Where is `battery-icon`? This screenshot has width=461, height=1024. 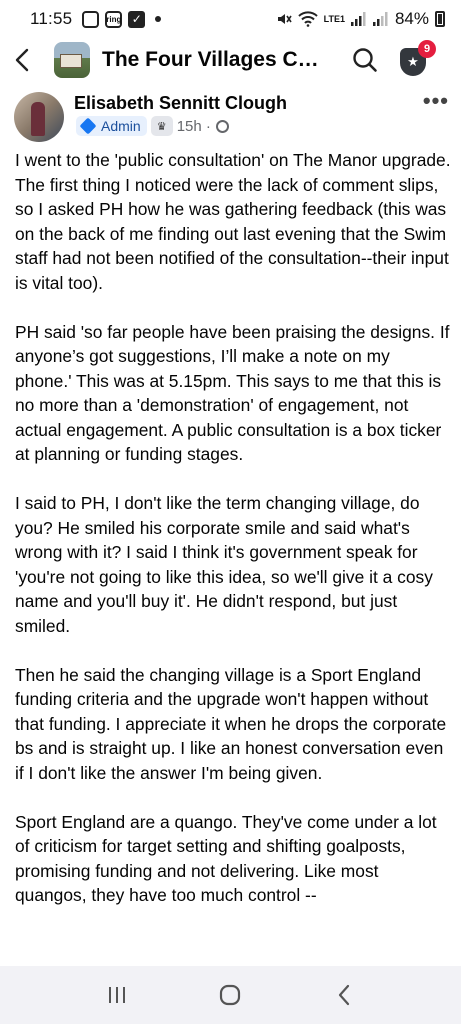 battery-icon is located at coordinates (440, 19).